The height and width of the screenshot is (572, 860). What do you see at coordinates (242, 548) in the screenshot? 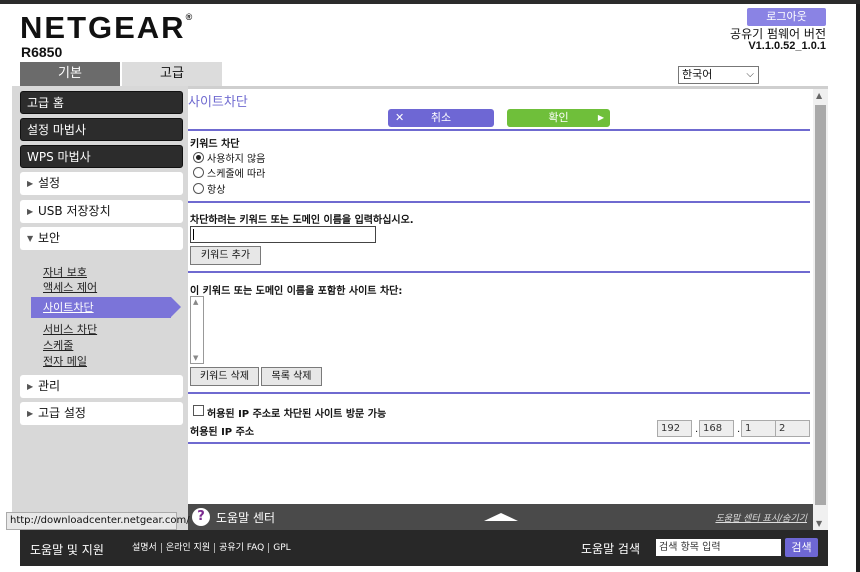
I see `footer-link-faq: 공유기 FAQ` at bounding box center [242, 548].